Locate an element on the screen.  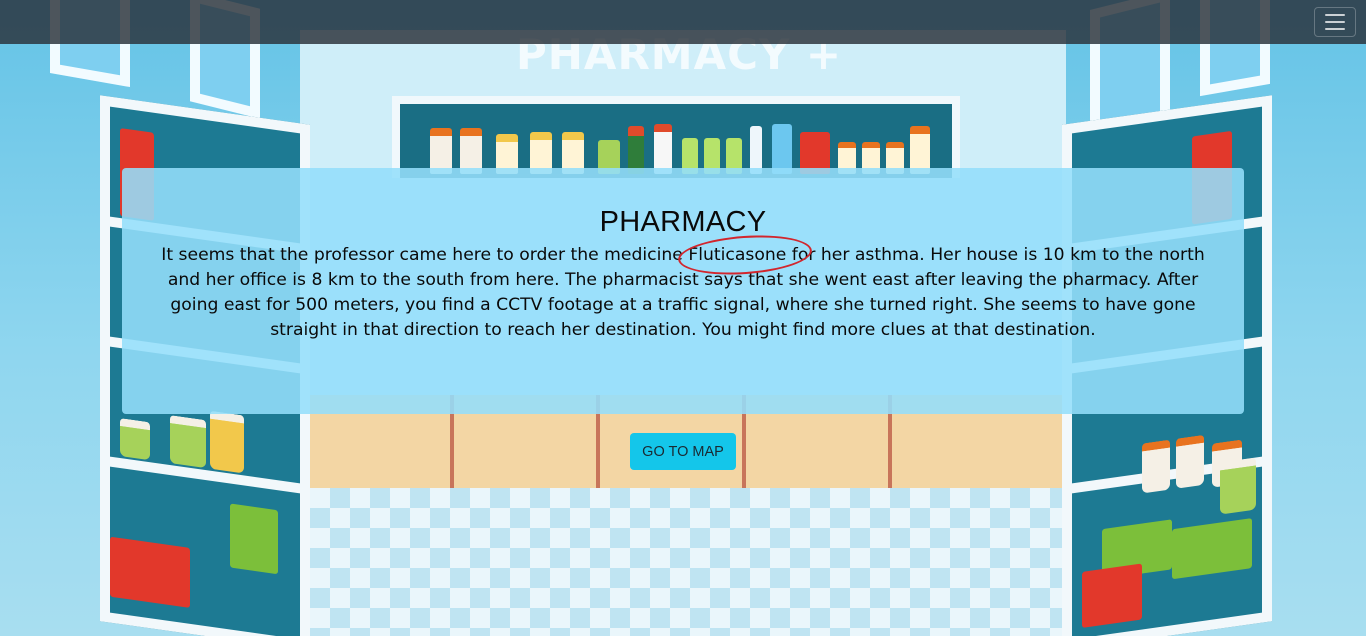
medicine-name: Fluticasone is located at coordinates (745, 255).